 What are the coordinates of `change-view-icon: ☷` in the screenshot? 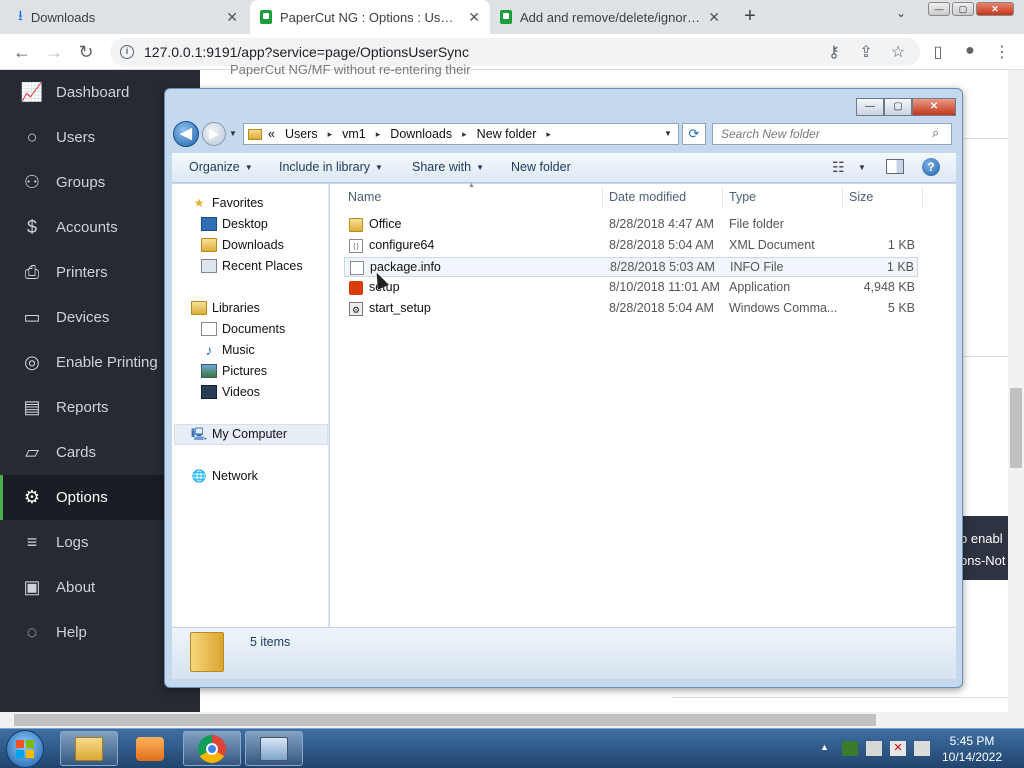 It's located at (838, 167).